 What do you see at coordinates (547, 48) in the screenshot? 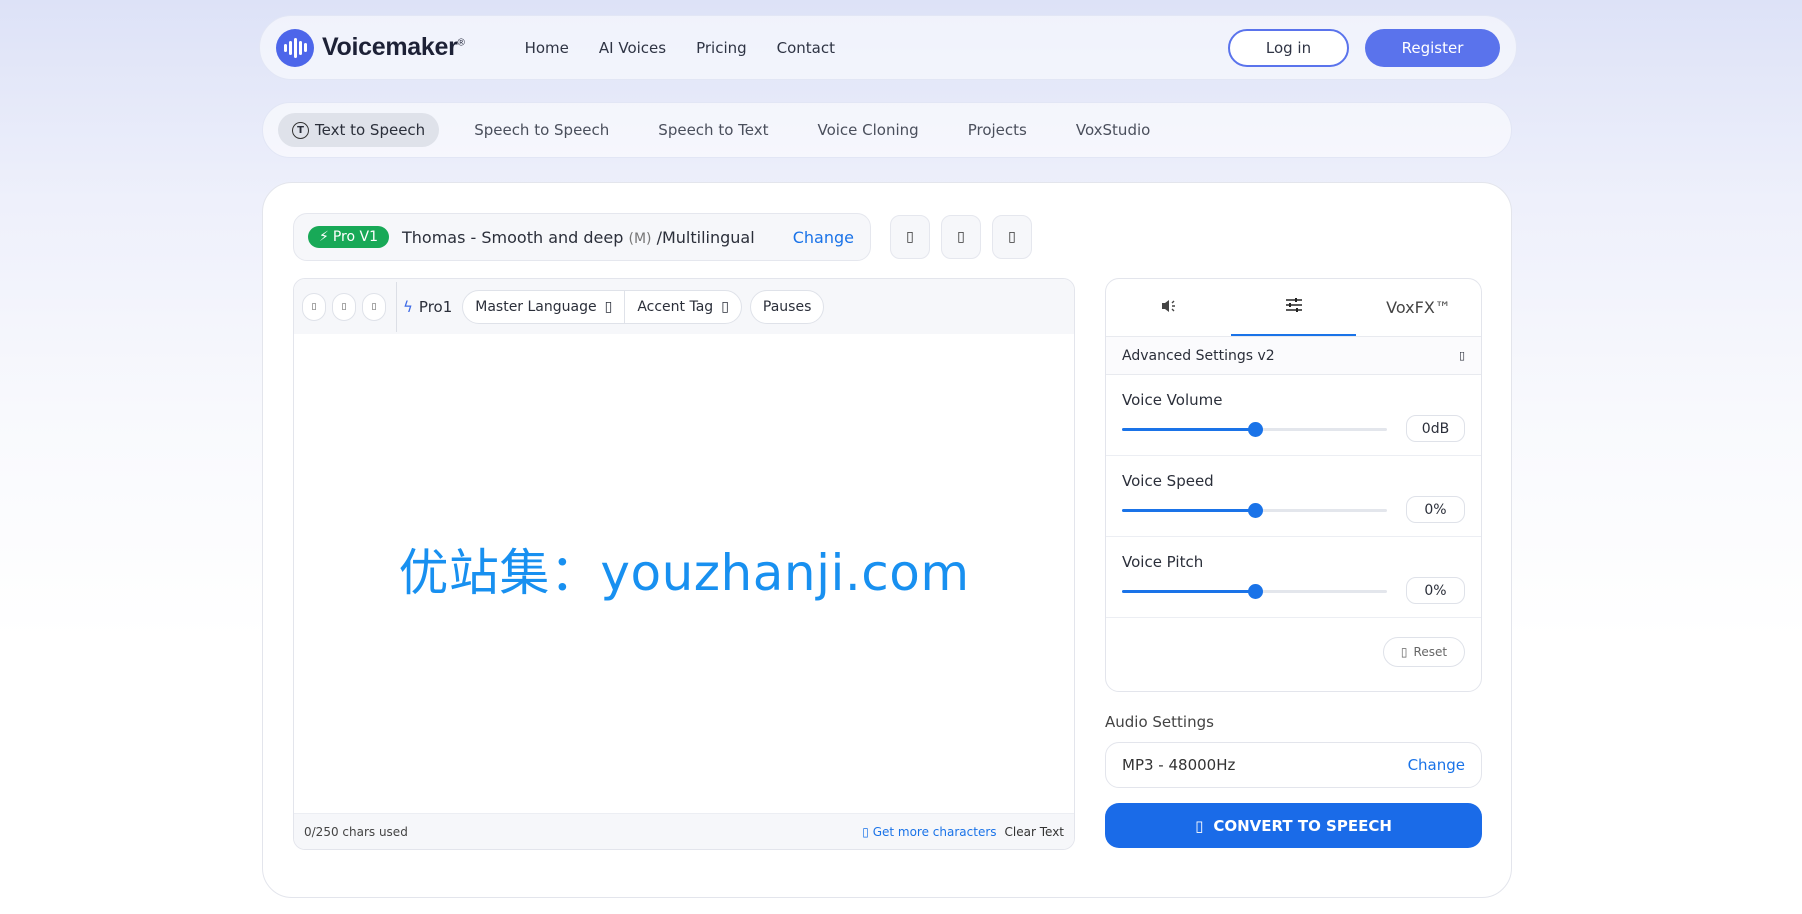
I see `nav-home: Home` at bounding box center [547, 48].